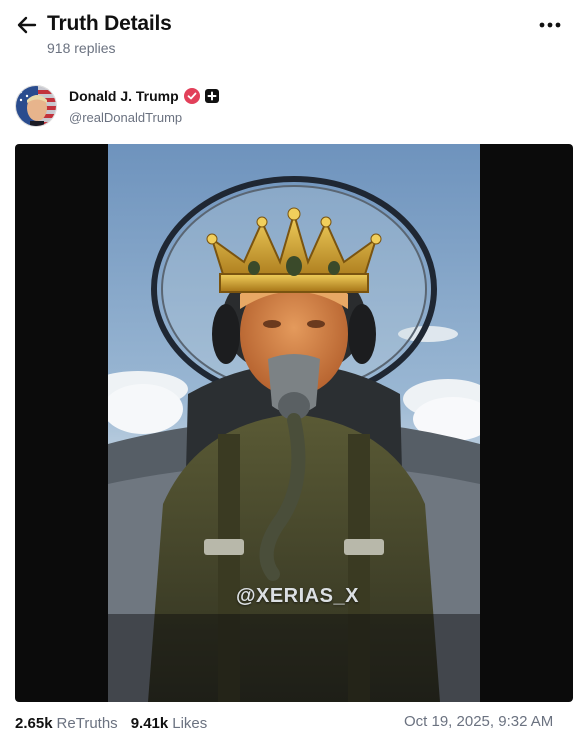 The width and height of the screenshot is (588, 752). Describe the element at coordinates (109, 23) in the screenshot. I see `page-title: Truth Details` at that location.